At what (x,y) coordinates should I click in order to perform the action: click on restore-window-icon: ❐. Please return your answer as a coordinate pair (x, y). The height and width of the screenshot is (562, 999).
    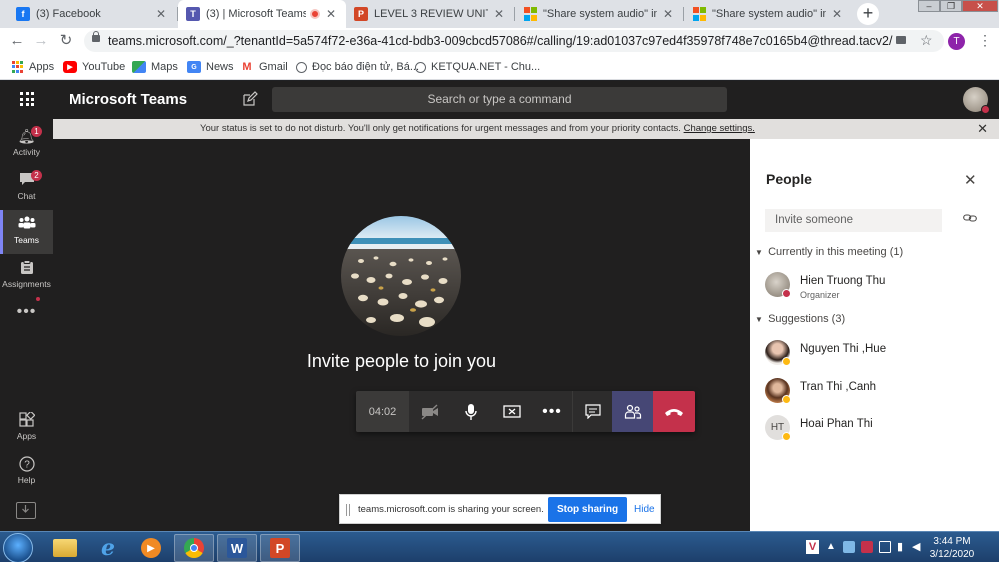
    Looking at the image, I should click on (951, 6).